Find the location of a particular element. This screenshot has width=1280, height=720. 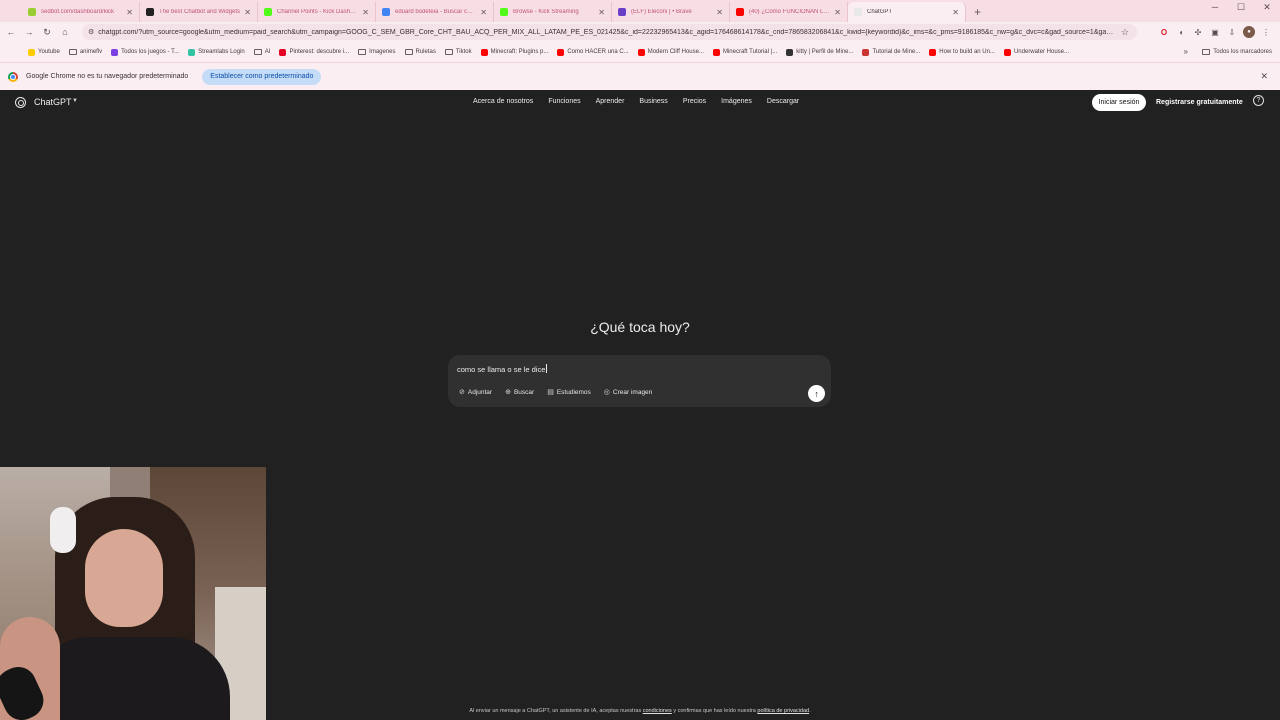

composer-tool-button: ▤ Estudiemos is located at coordinates (569, 392).